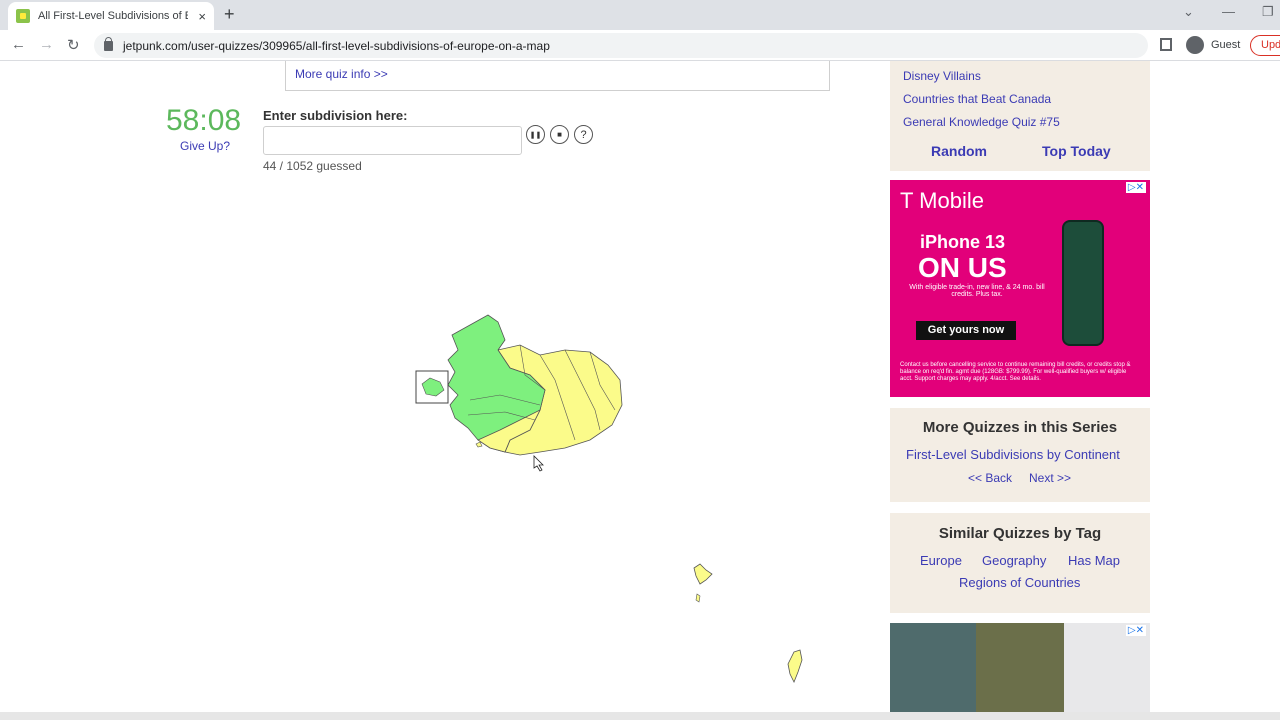  I want to click on ad2-close-icon: ▷✕, so click(1135, 630).